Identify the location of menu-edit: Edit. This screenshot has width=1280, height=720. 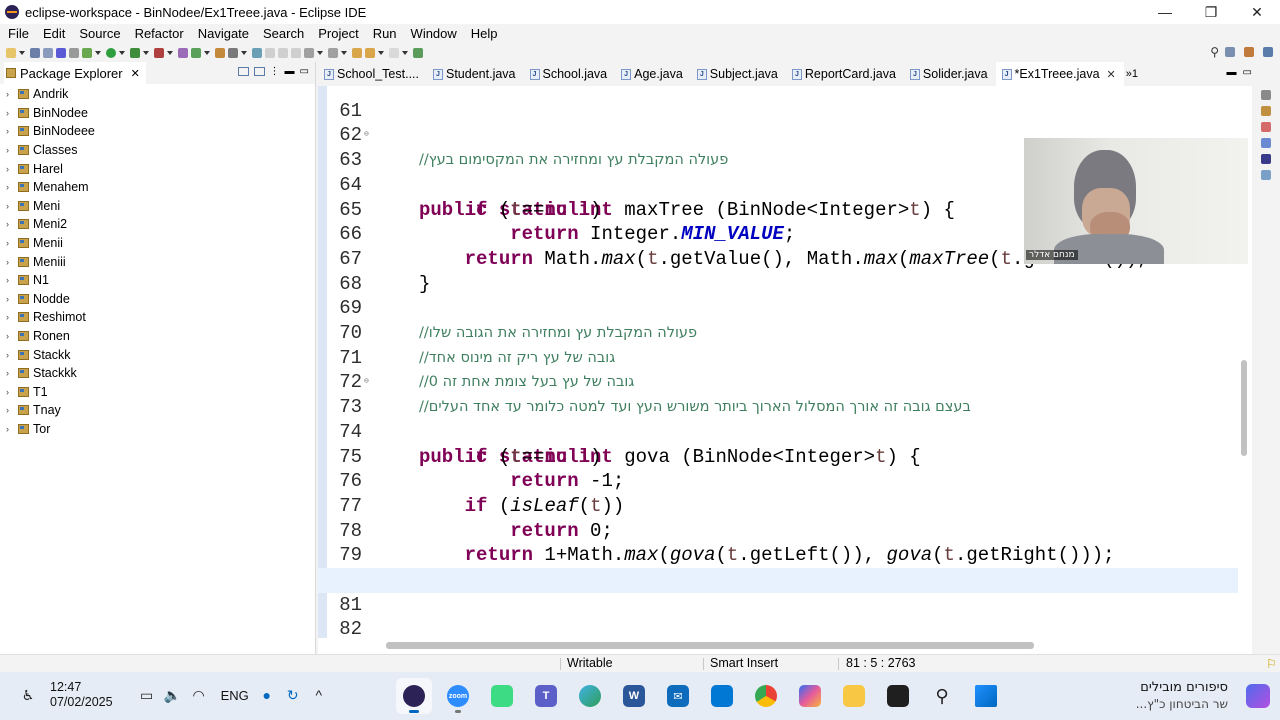
(54, 33).